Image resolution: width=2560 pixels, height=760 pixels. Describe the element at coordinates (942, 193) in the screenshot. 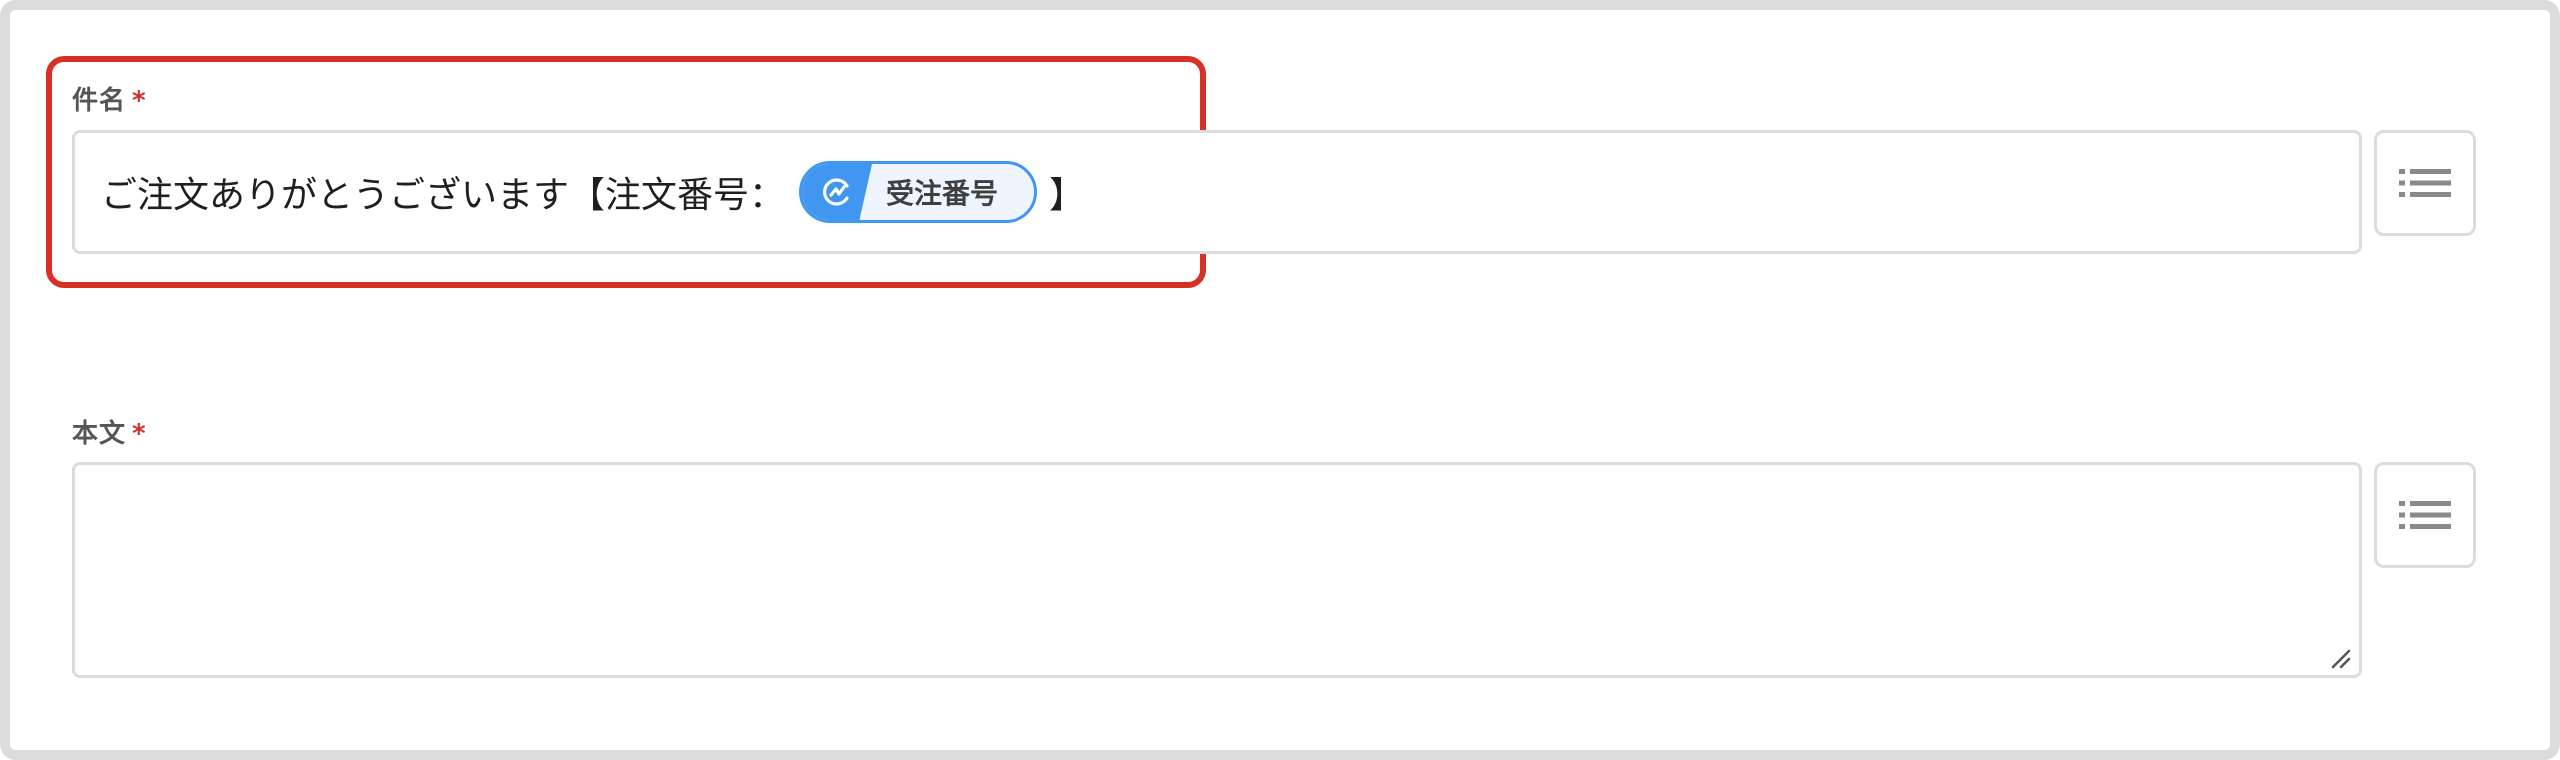

I see `variable-chip-label: 受注番号` at that location.